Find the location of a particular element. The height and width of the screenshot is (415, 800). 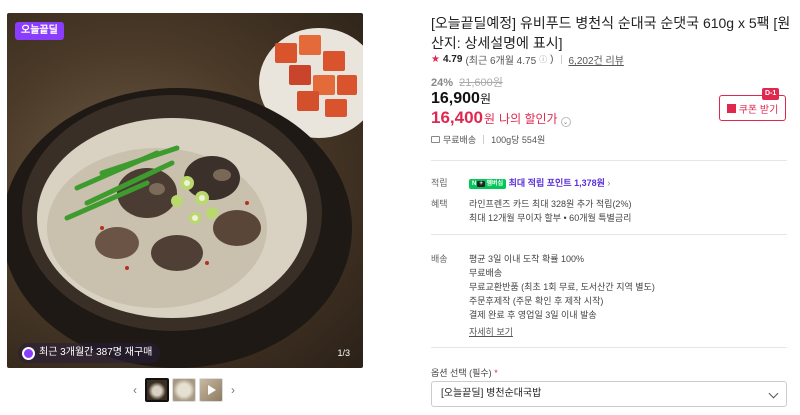

sale-price: 16,900원 is located at coordinates (461, 99).